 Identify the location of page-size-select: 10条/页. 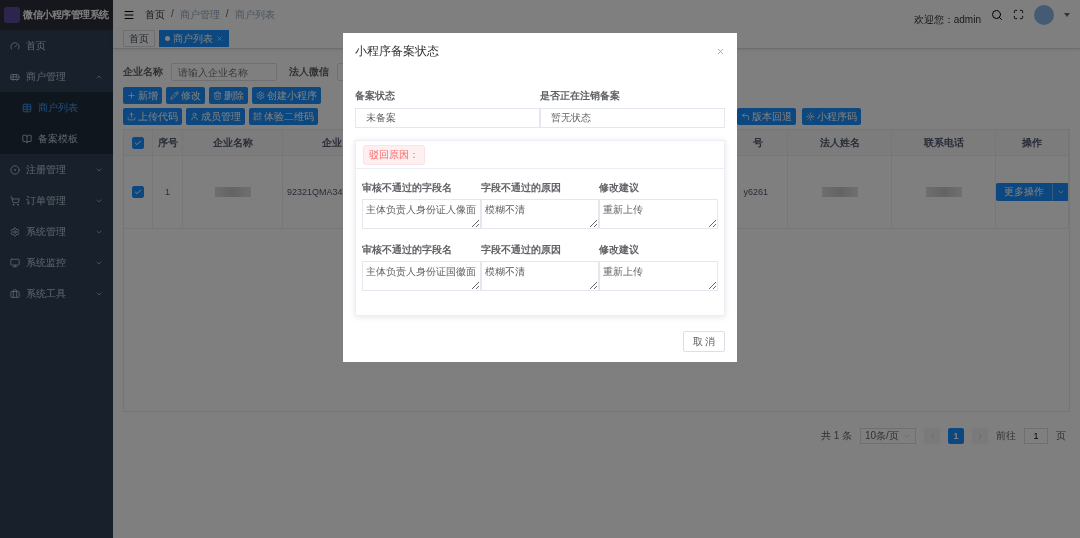
(888, 436).